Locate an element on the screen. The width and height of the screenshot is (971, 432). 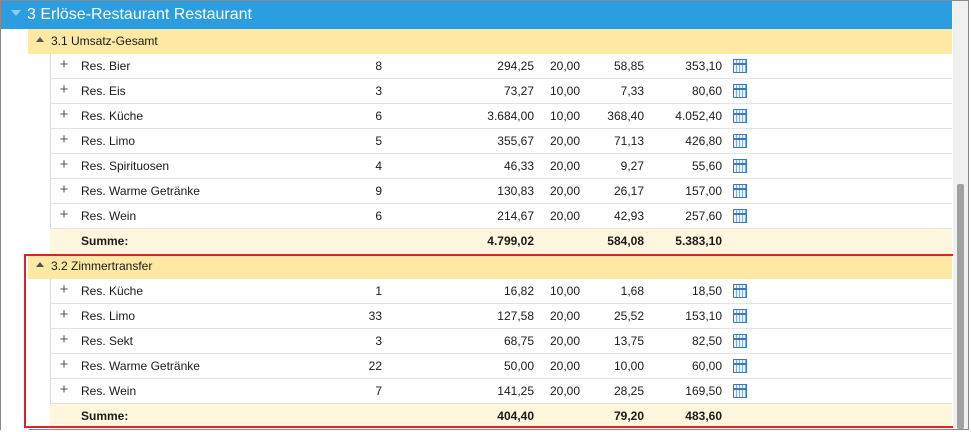
table-row: + Res. Eis 3 73,27 10,00 7,33 80,60 is located at coordinates (501, 91).